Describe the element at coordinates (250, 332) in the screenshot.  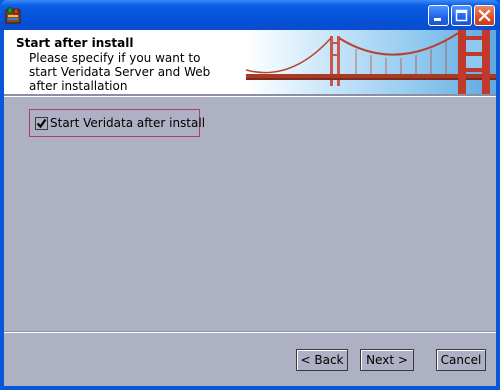
I see `footer-divider` at that location.